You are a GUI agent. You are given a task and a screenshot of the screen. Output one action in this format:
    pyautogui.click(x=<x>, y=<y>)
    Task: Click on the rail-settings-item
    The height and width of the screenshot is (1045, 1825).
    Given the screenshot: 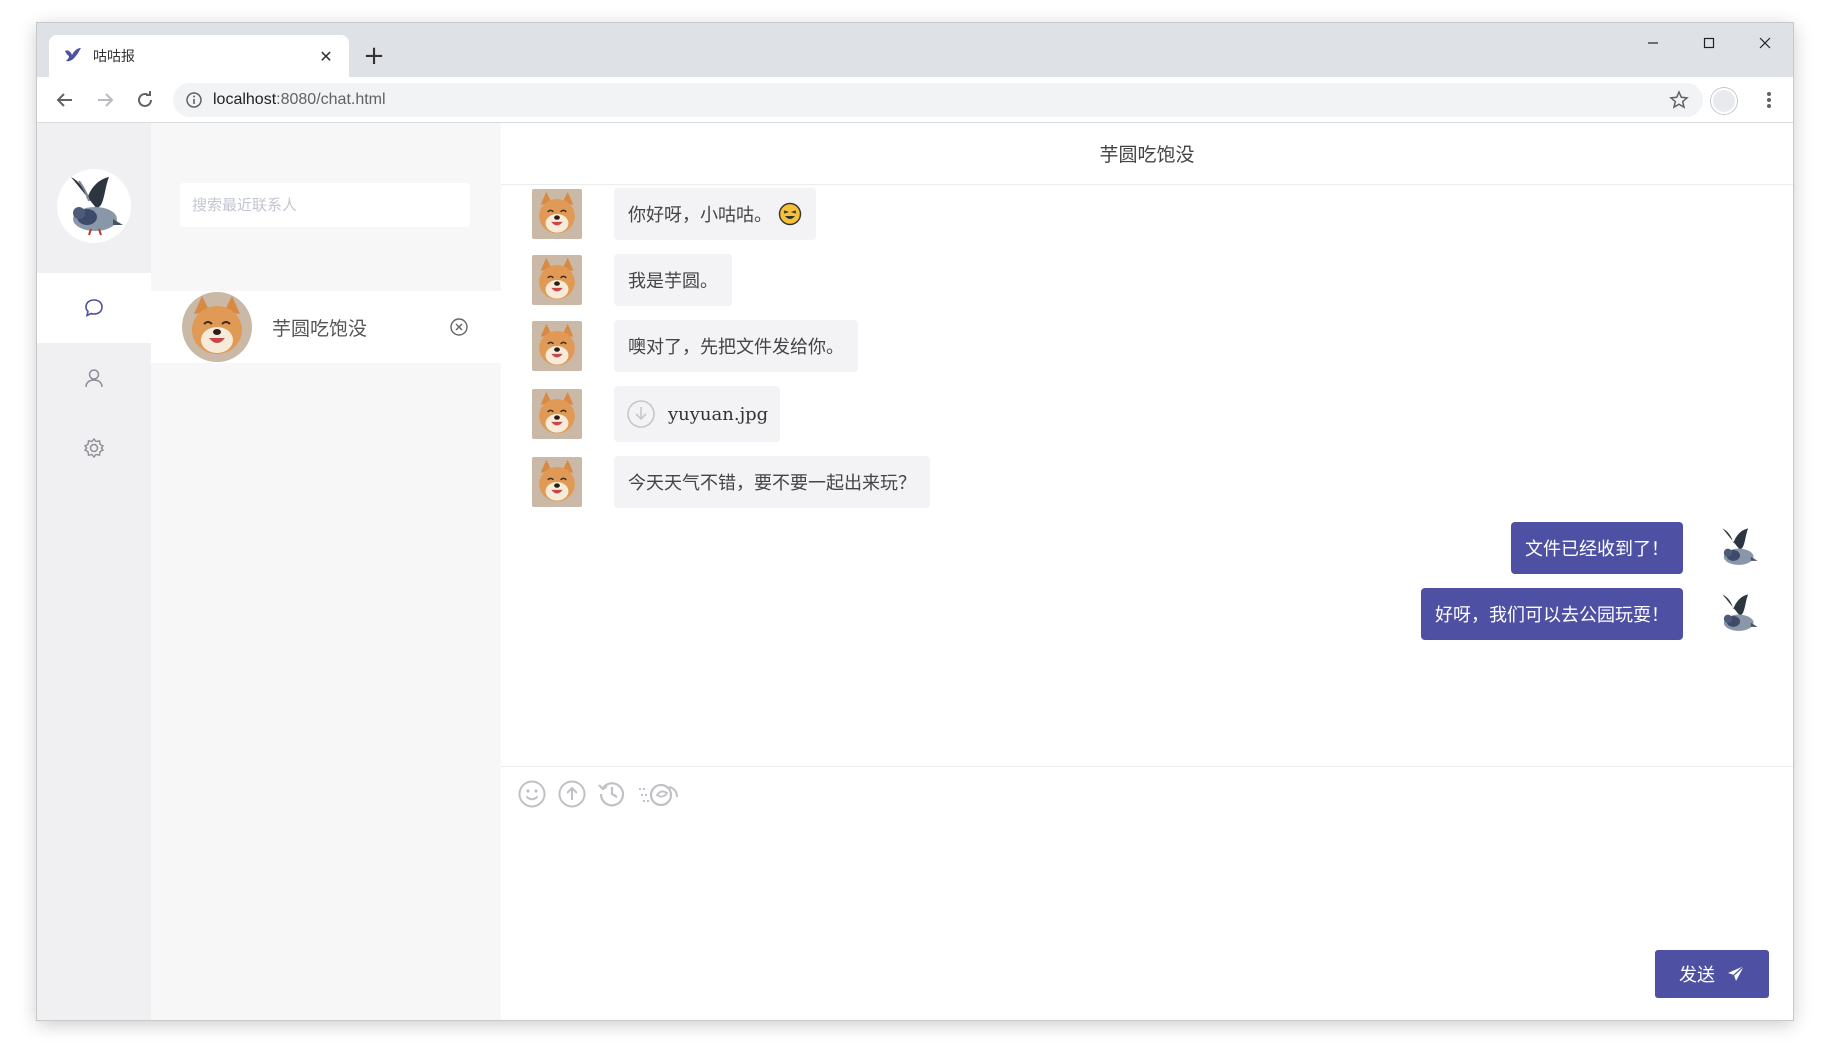 What is the action you would take?
    pyautogui.click(x=94, y=448)
    